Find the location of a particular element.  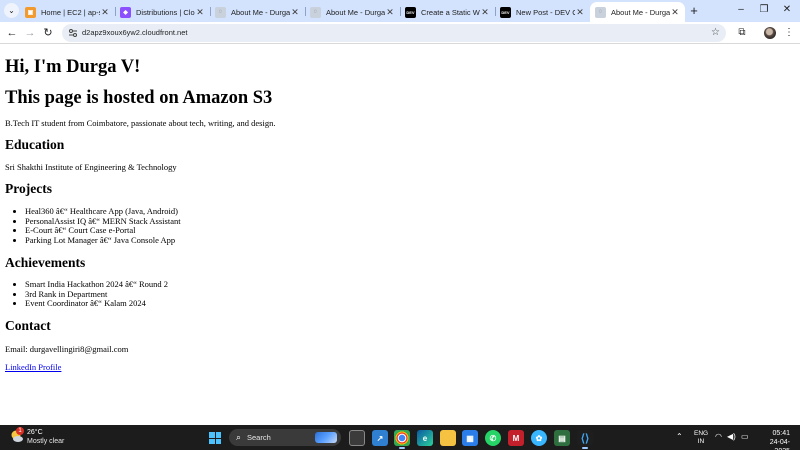

stocks-widget-icon: ↗ is located at coordinates (380, 438).